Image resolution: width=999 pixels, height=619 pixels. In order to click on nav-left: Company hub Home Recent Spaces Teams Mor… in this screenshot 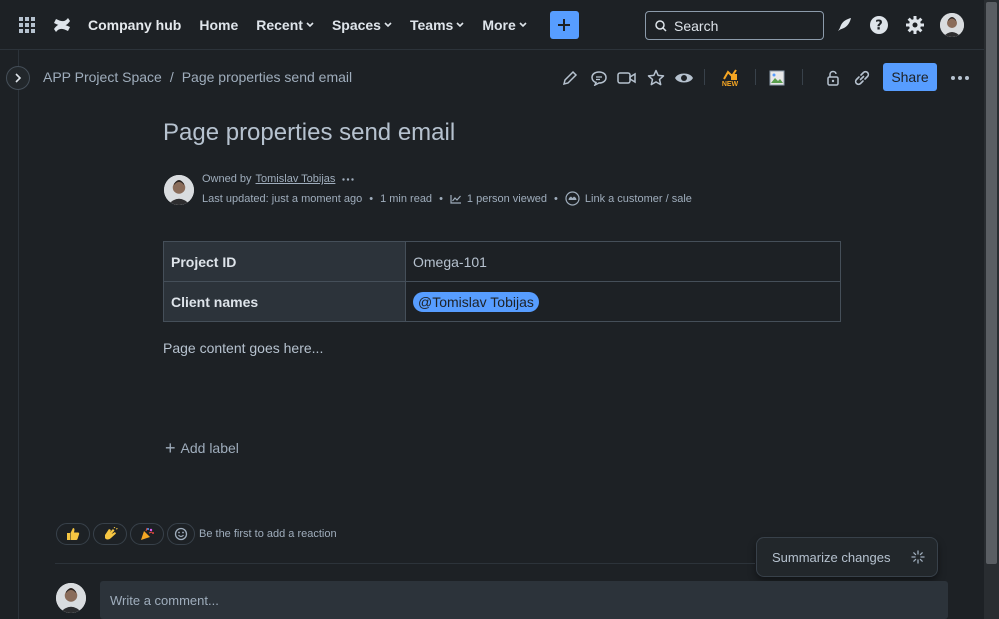, I will do `click(289, 25)`.